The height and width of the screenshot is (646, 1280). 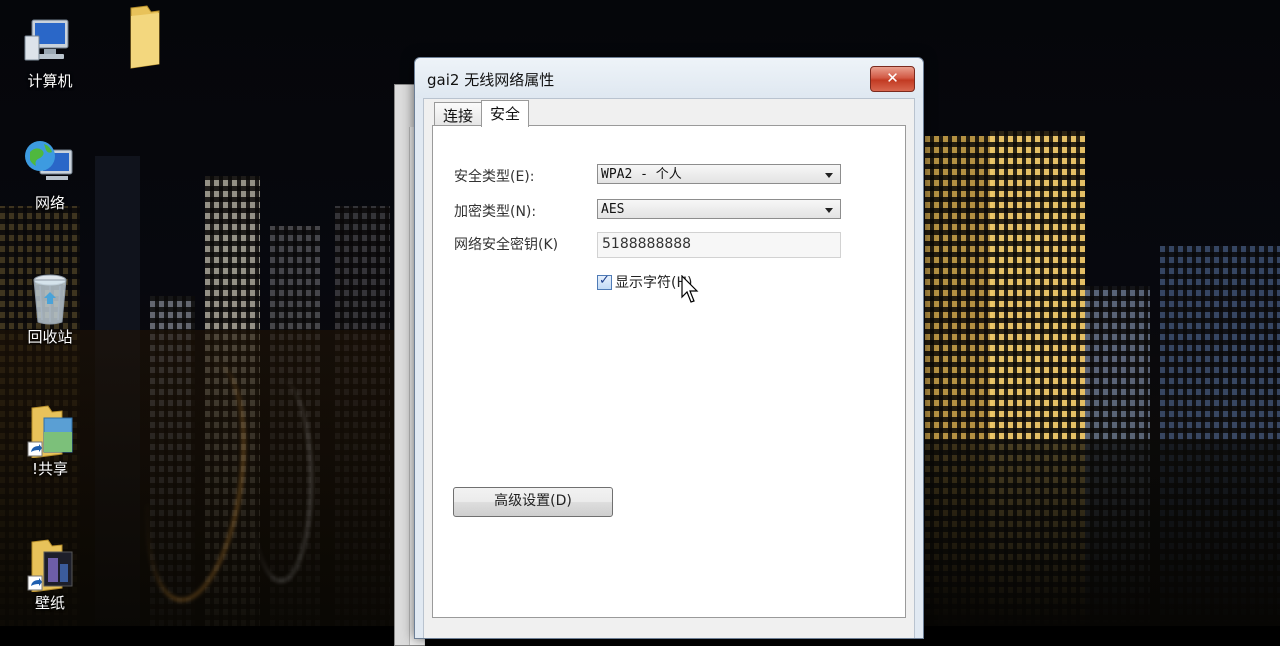 What do you see at coordinates (50, 564) in the screenshot?
I see `wallpaper-folder-shortcut-icon` at bounding box center [50, 564].